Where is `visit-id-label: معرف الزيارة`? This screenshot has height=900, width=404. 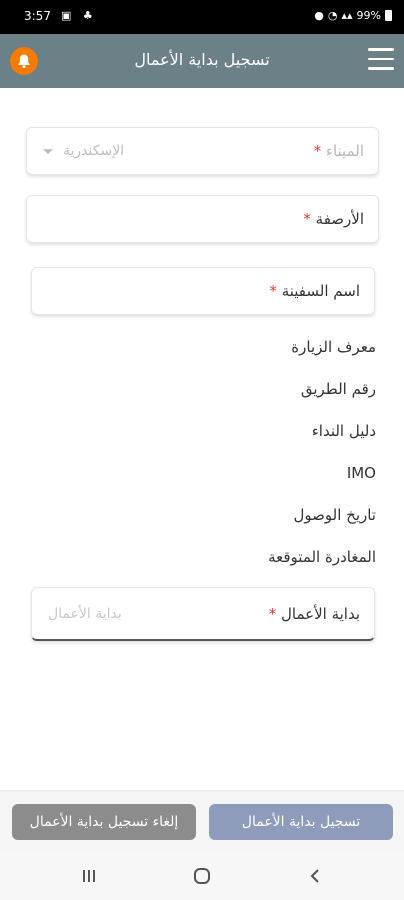
visit-id-label: معرف الزيارة is located at coordinates (333, 347).